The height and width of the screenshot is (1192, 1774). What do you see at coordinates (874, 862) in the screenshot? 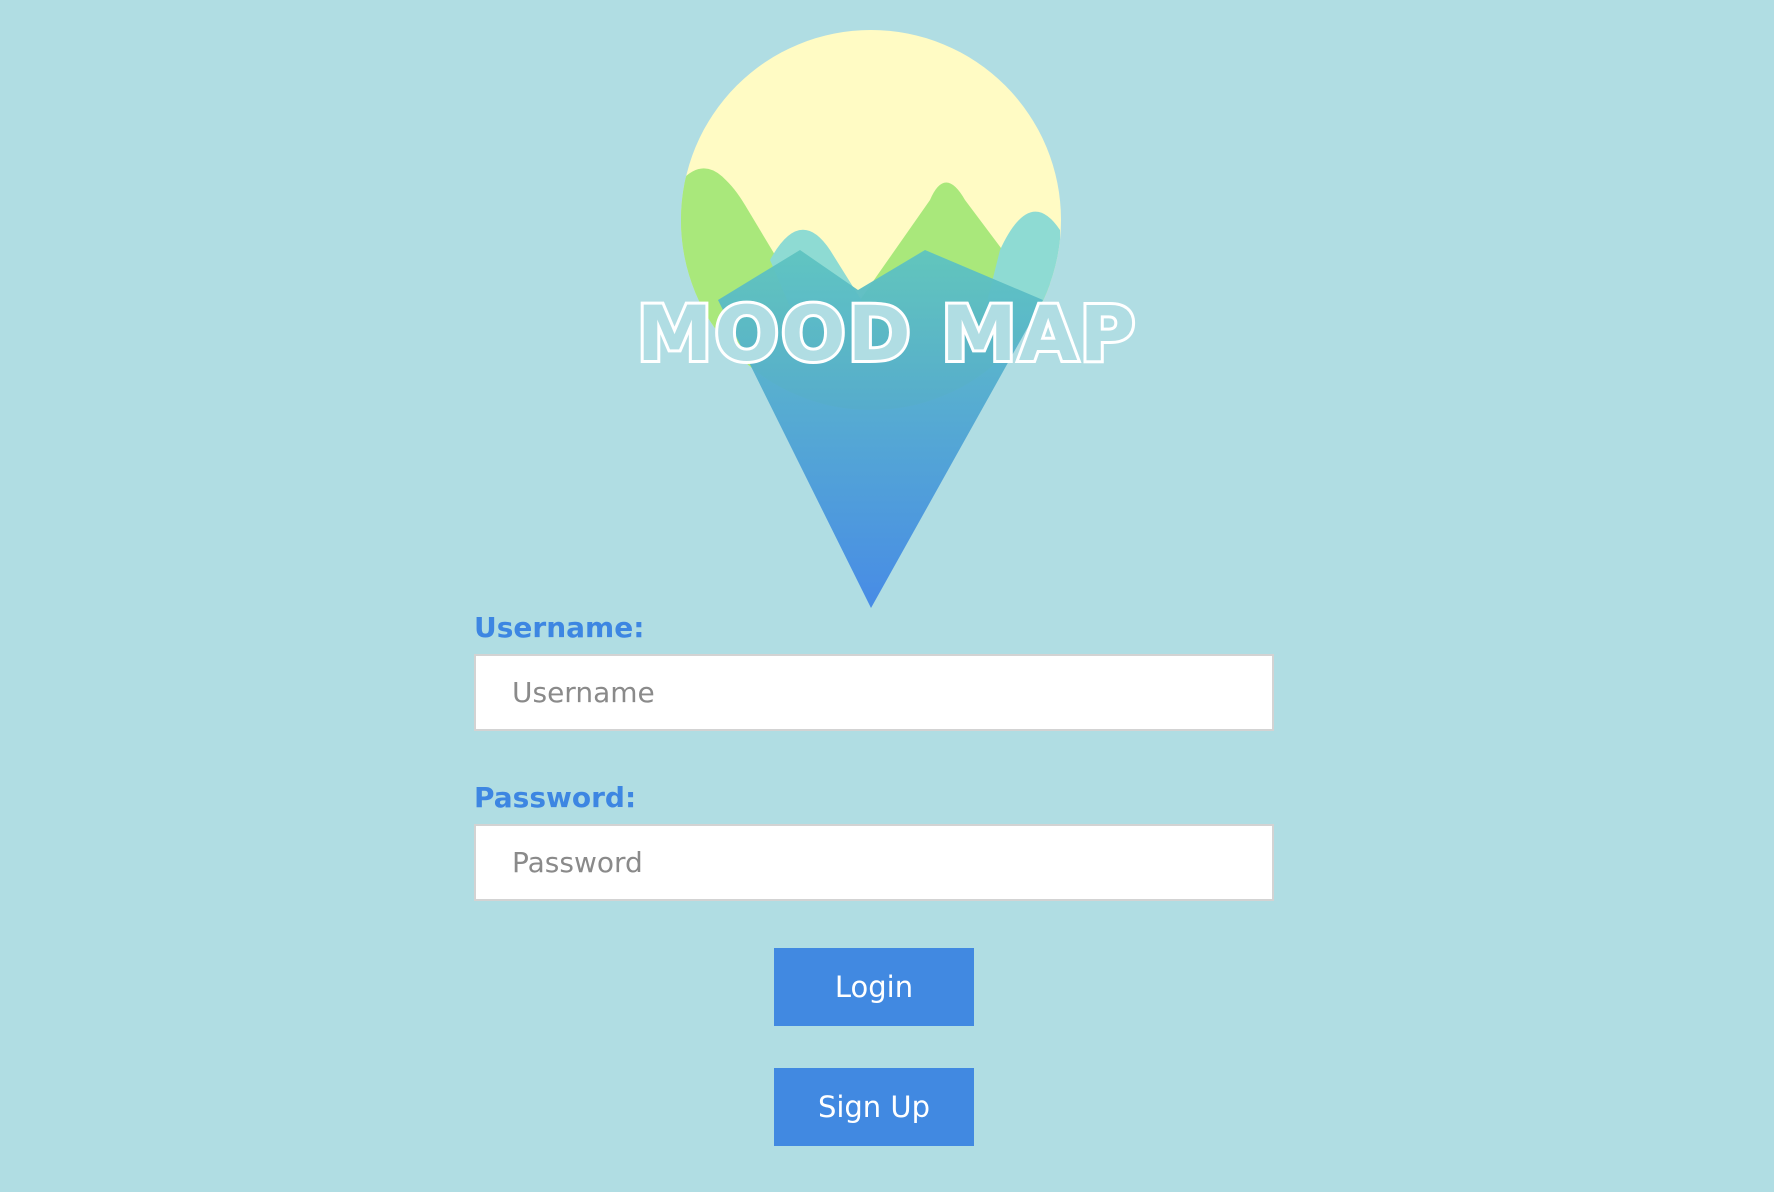
I see `password-input` at bounding box center [874, 862].